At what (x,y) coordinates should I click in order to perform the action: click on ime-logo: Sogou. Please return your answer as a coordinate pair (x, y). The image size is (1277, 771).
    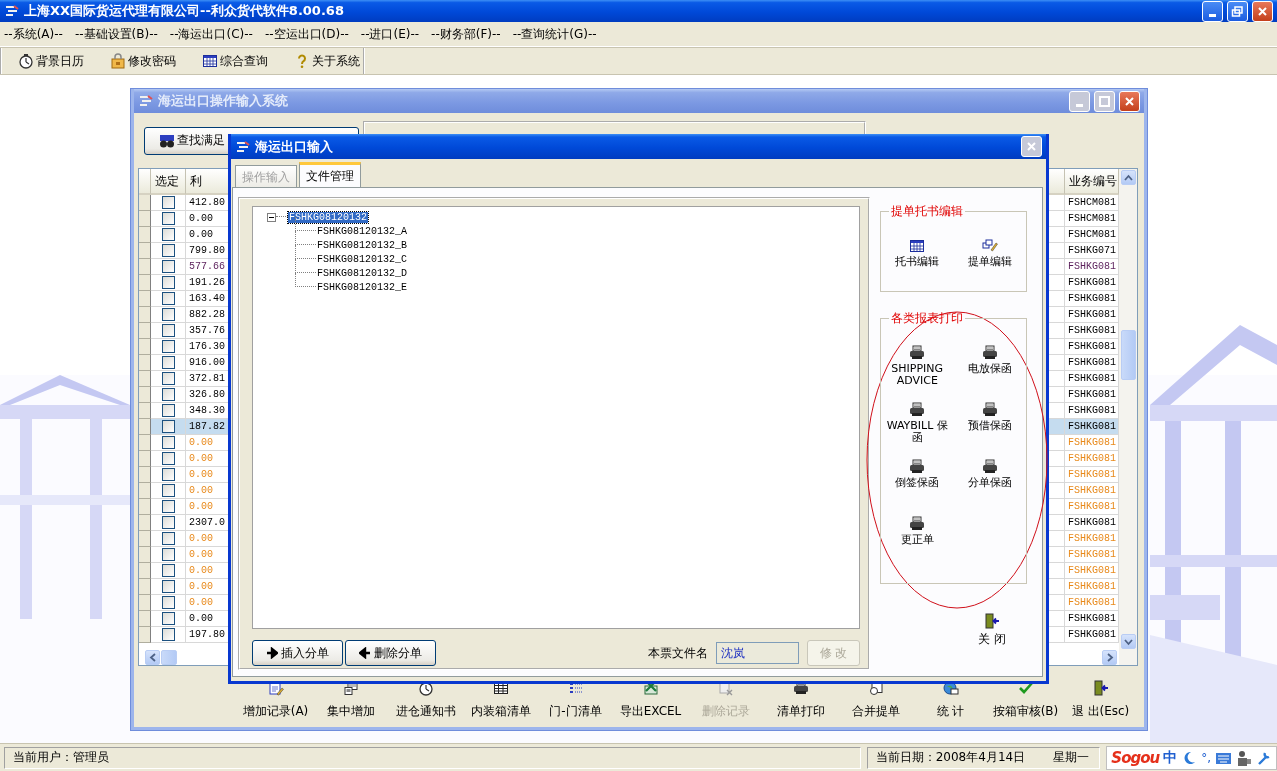
    Looking at the image, I should click on (1135, 757).